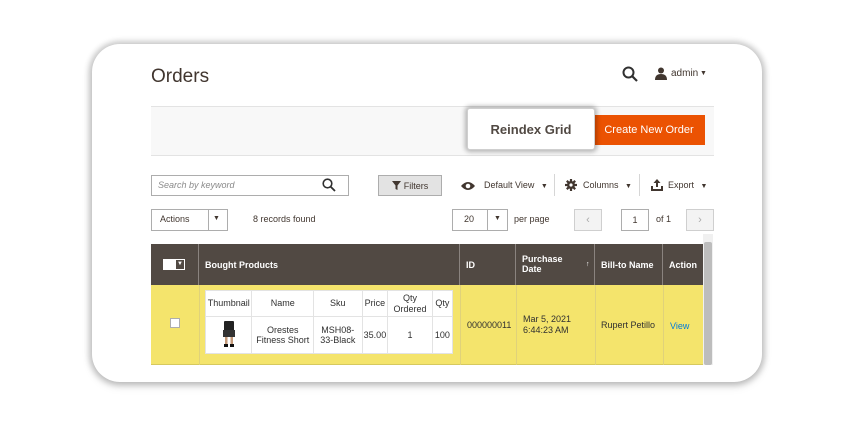 The image size is (853, 425). I want to click on columns-dropdown: Columns ▼, so click(607, 185).